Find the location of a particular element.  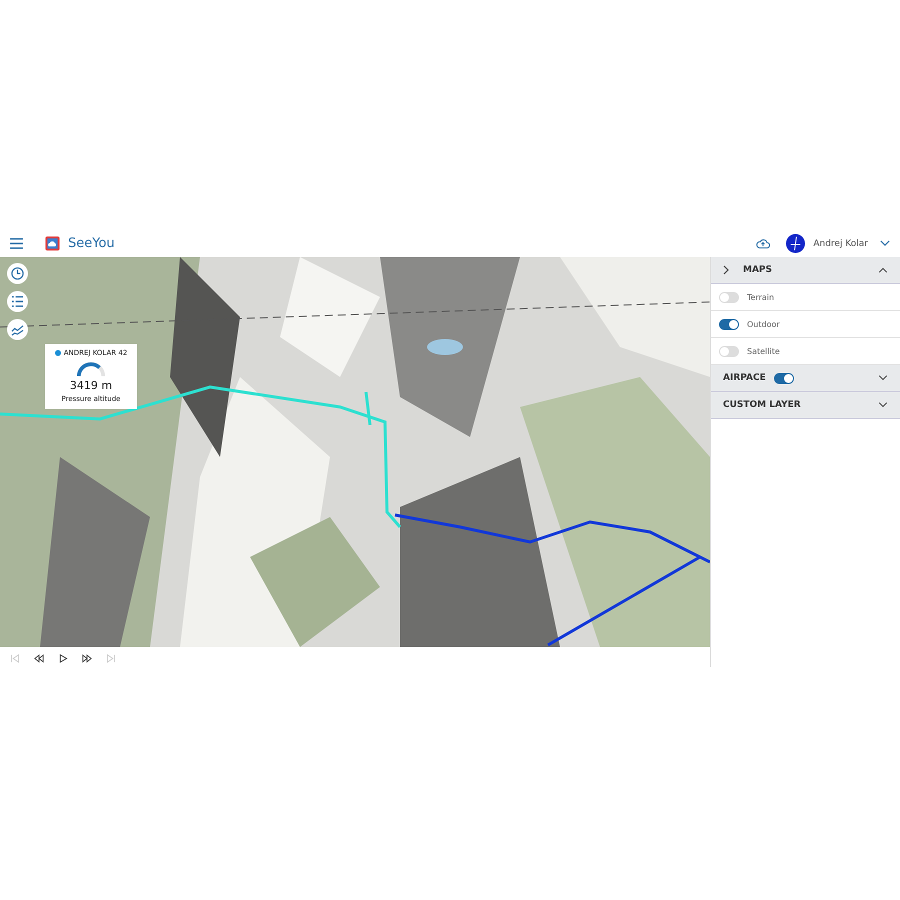

chevron-down-icon is located at coordinates (885, 243).